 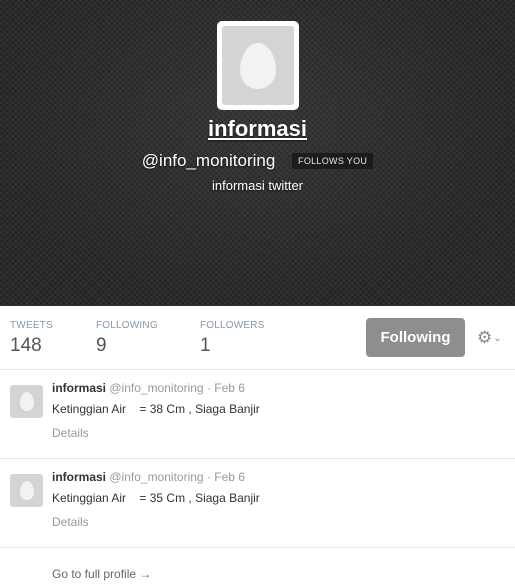 I want to click on profile-avatar, so click(x=258, y=65).